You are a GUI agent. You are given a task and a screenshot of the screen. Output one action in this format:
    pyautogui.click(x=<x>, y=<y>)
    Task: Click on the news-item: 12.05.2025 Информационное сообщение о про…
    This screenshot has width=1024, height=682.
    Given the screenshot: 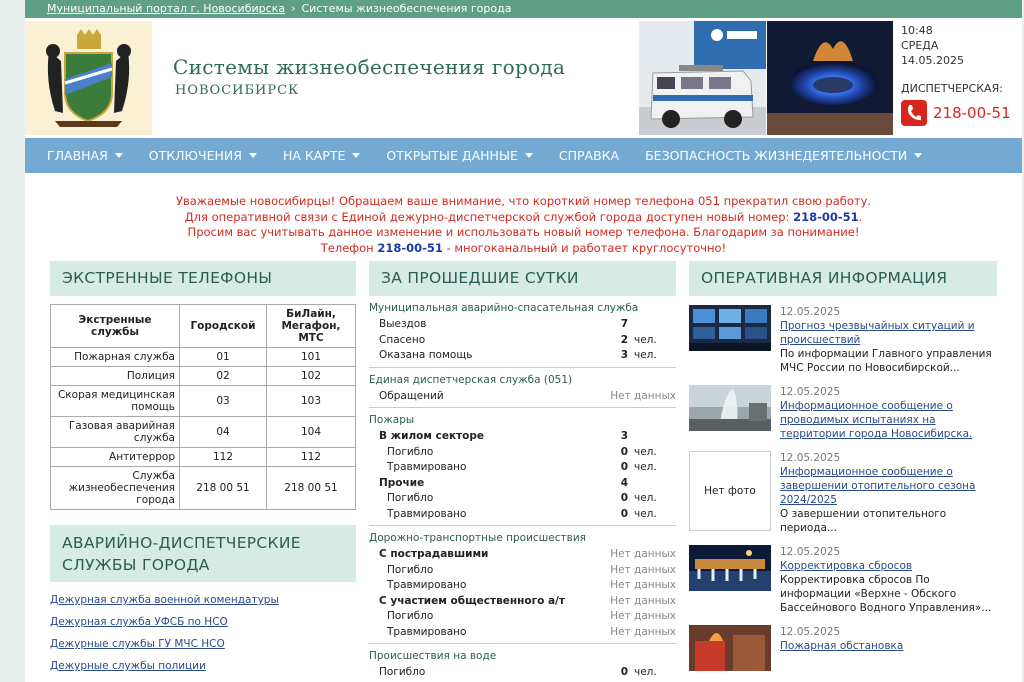 What is the action you would take?
    pyautogui.click(x=843, y=413)
    